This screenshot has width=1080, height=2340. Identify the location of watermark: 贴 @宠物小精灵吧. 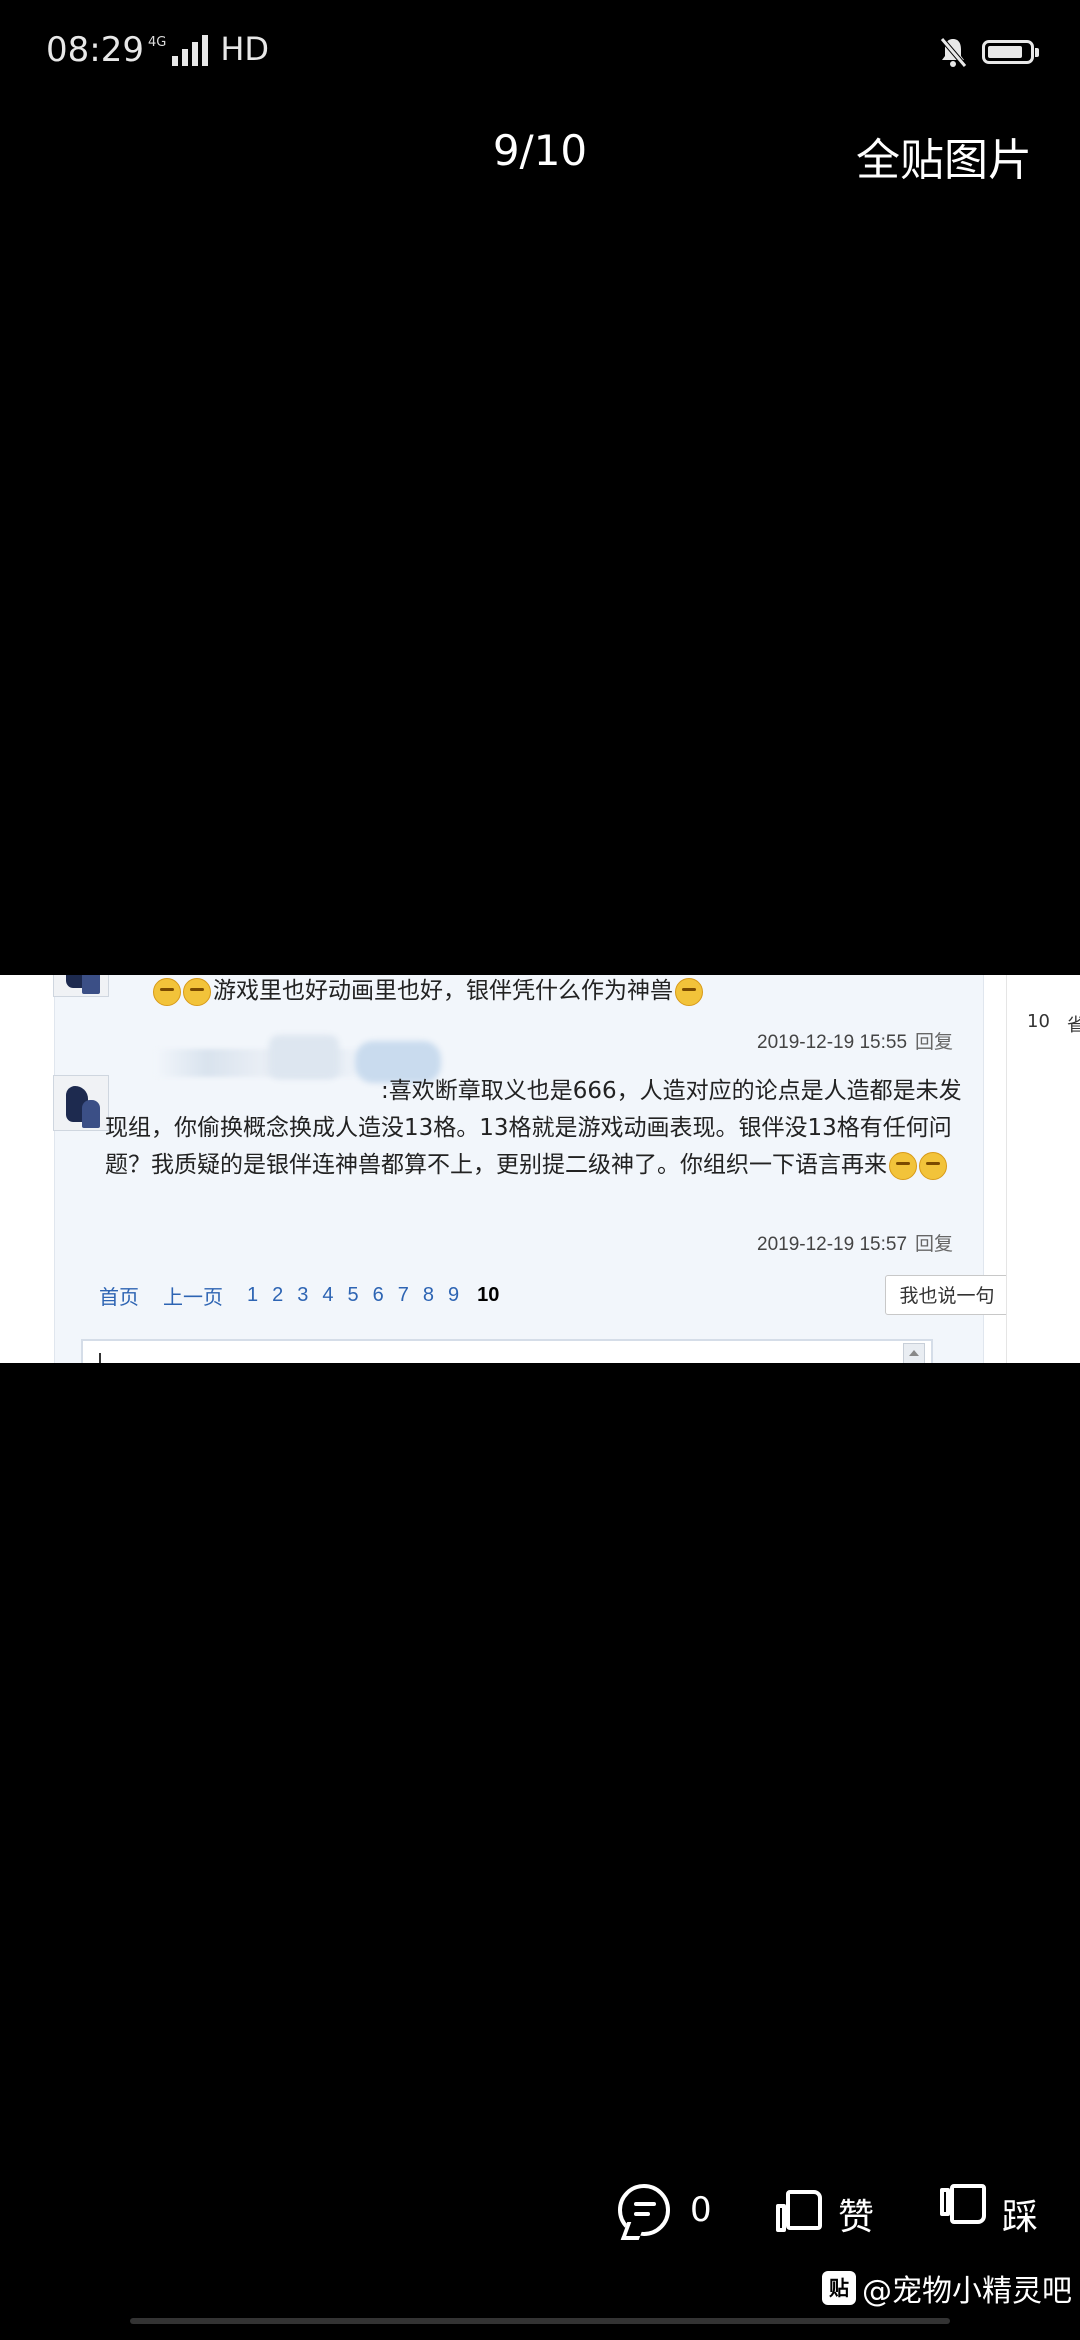
(947, 2288).